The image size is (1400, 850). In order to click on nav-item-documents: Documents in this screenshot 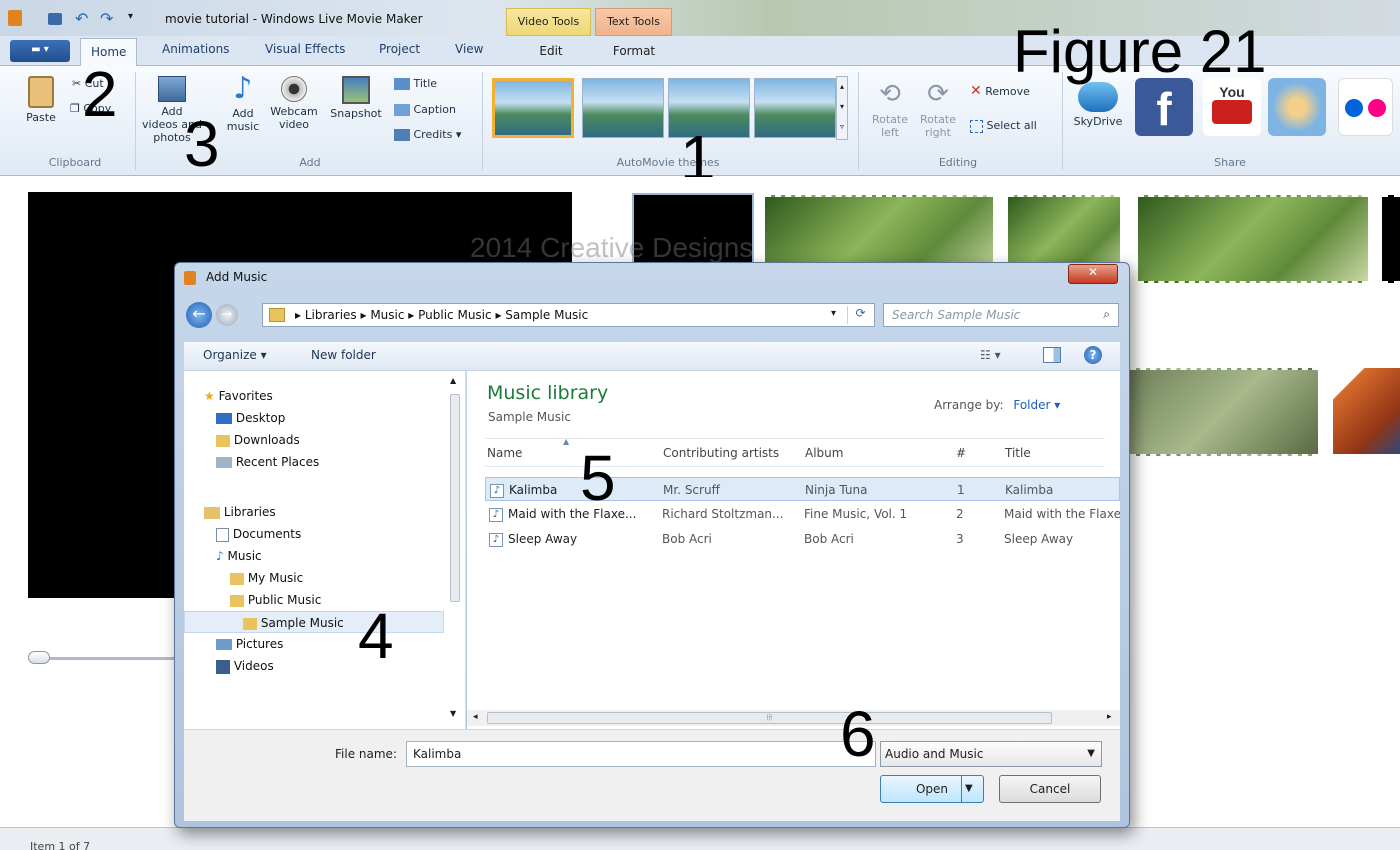, I will do `click(314, 534)`.